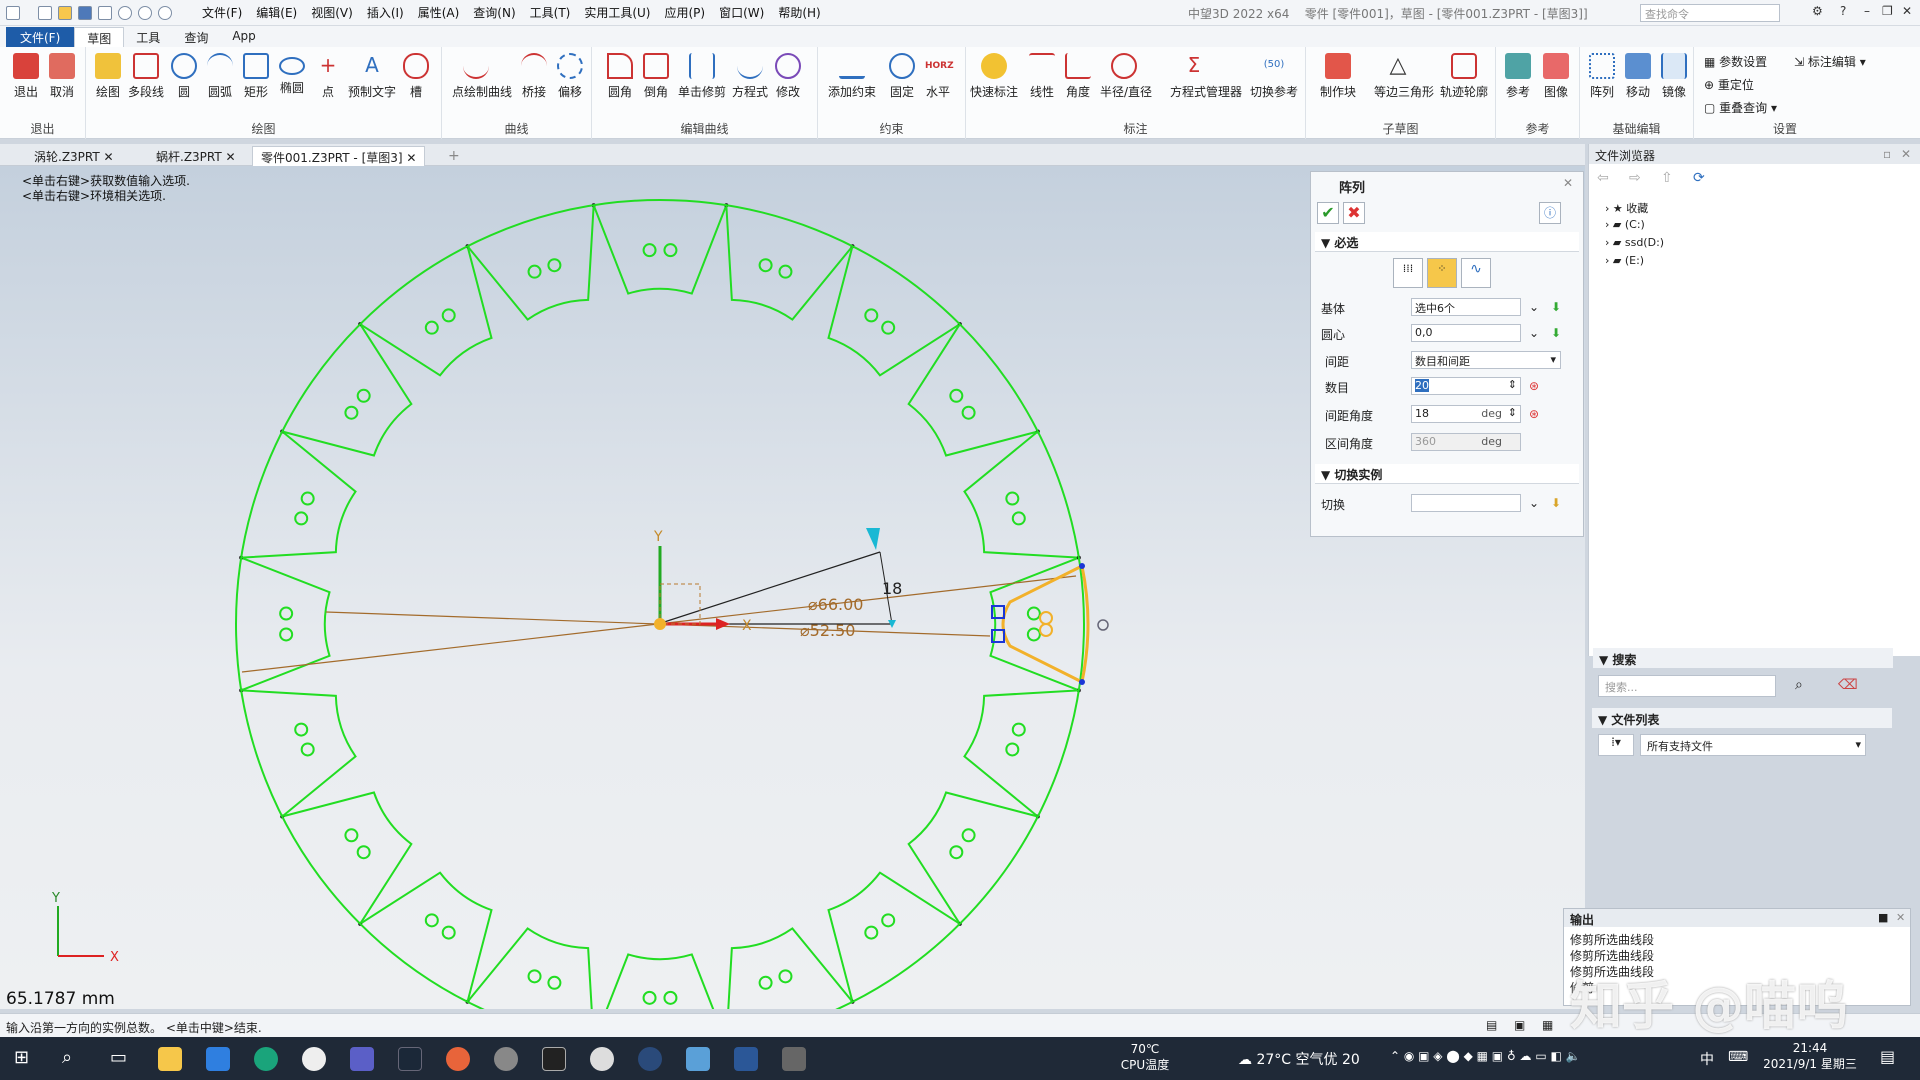 The image size is (1920, 1080). Describe the element at coordinates (1738, 1057) in the screenshot. I see `keyboard-icon: ⌨` at that location.